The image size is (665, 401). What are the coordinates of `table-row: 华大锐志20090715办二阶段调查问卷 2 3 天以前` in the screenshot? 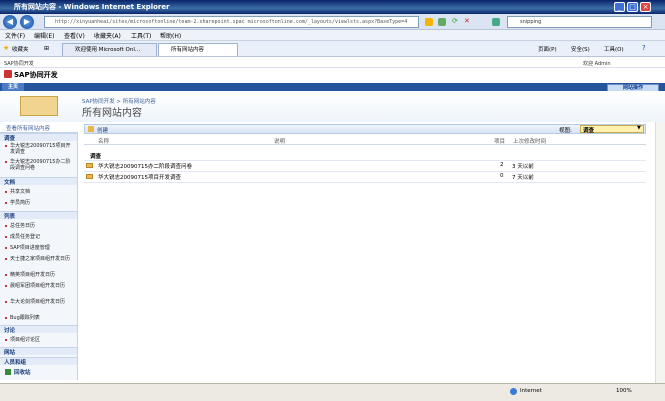 It's located at (365, 166).